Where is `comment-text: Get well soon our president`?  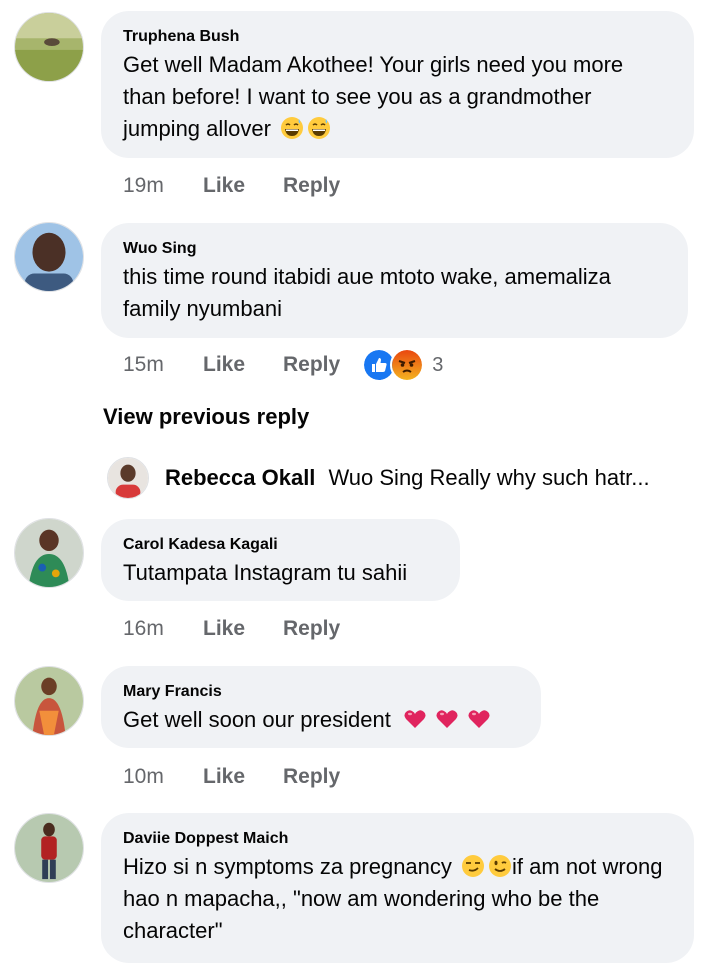
comment-text: Get well soon our president is located at coordinates (321, 720).